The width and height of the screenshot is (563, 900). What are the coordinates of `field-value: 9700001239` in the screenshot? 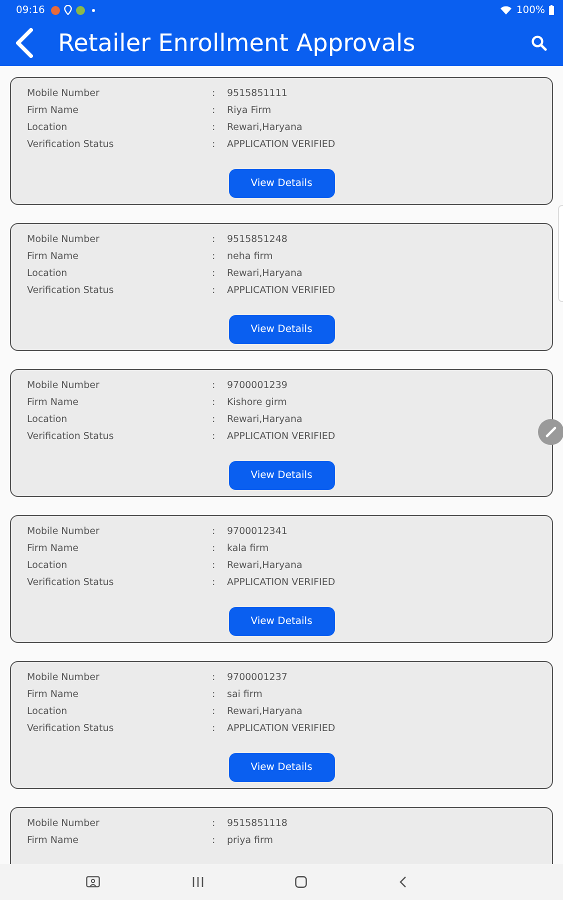 It's located at (257, 385).